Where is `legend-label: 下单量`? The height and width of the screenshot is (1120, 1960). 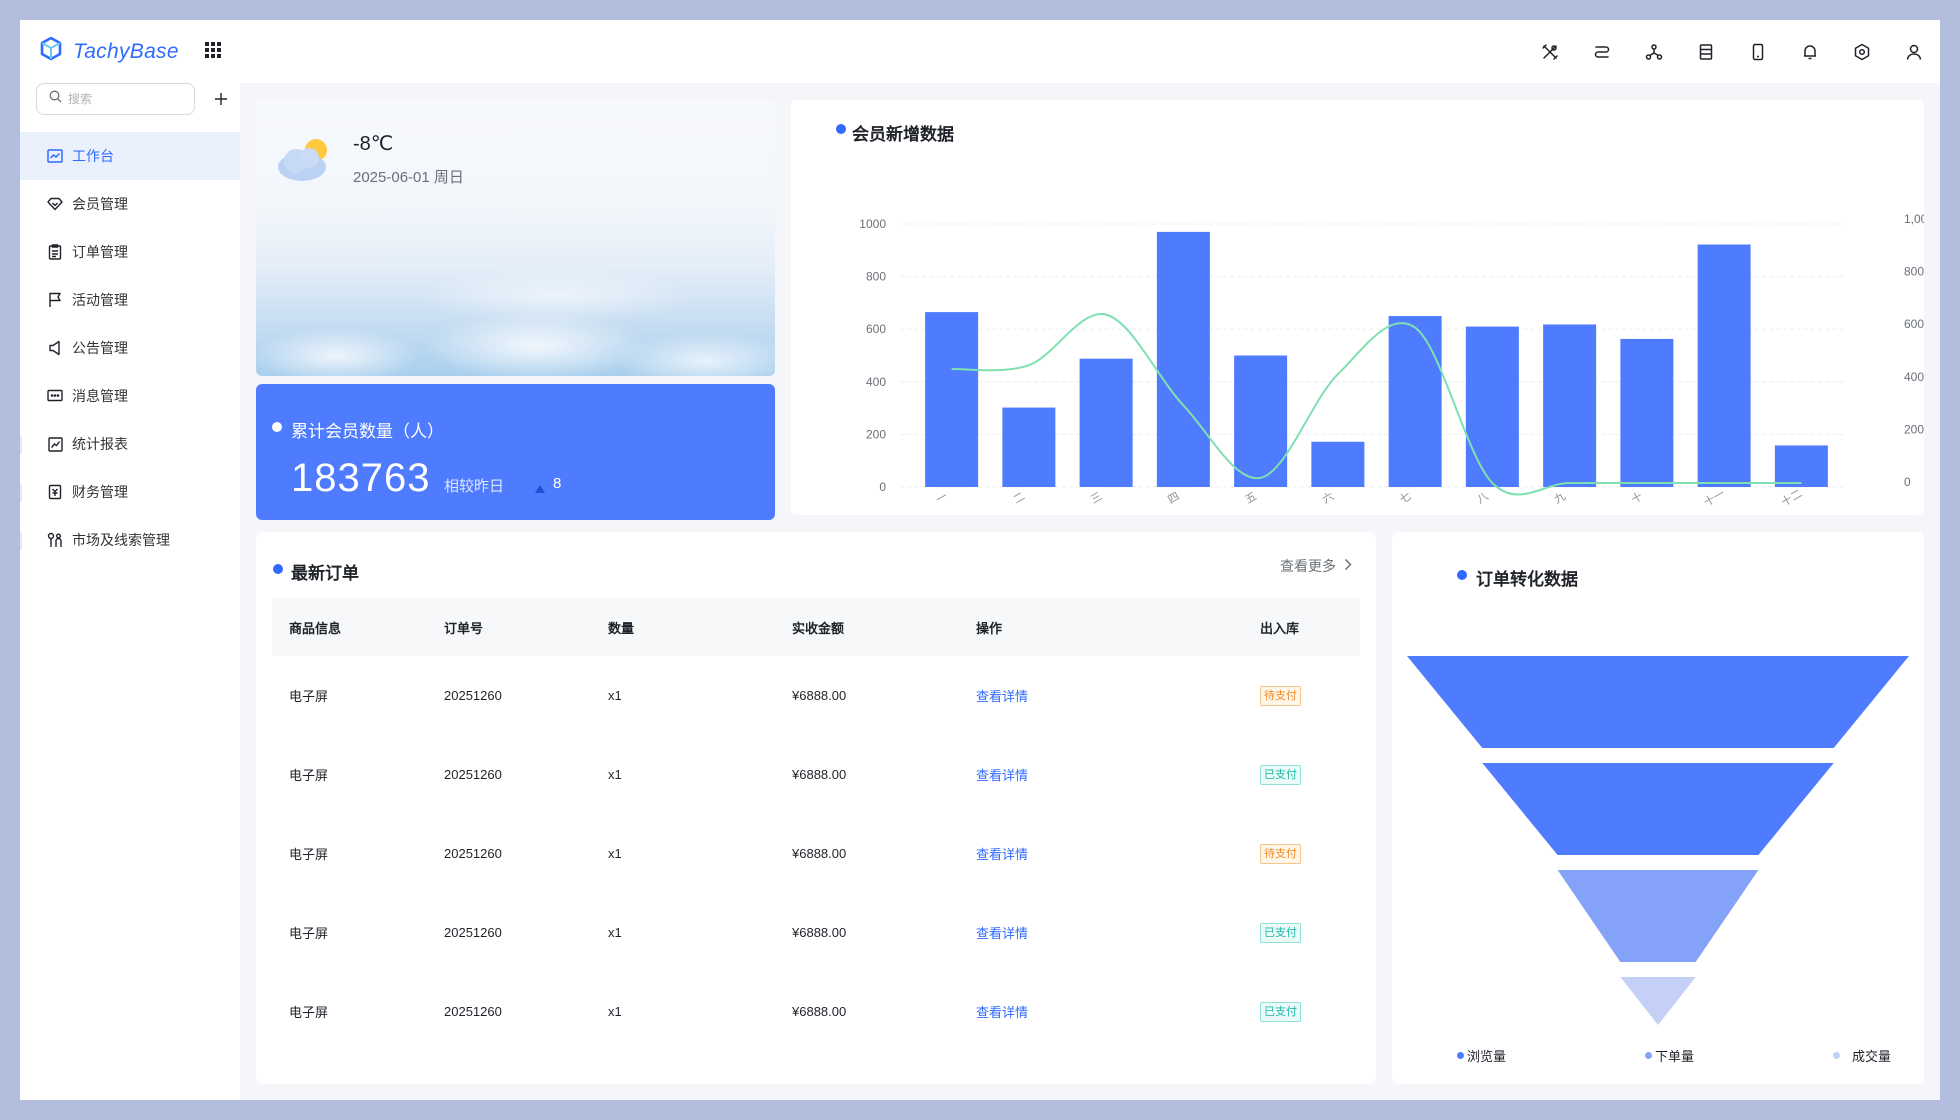 legend-label: 下单量 is located at coordinates (1675, 1056).